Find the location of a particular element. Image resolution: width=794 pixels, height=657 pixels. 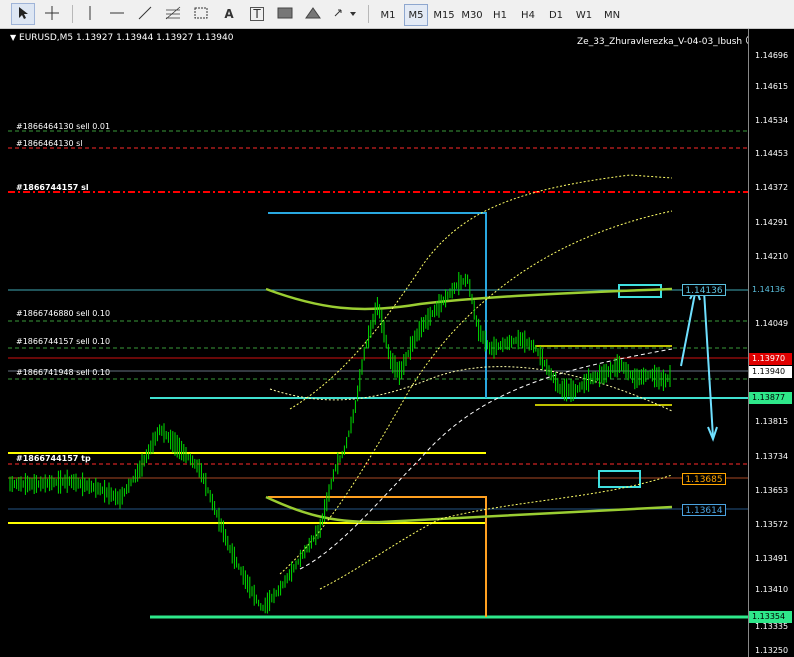

text-label-tool-button: T is located at coordinates (257, 14).